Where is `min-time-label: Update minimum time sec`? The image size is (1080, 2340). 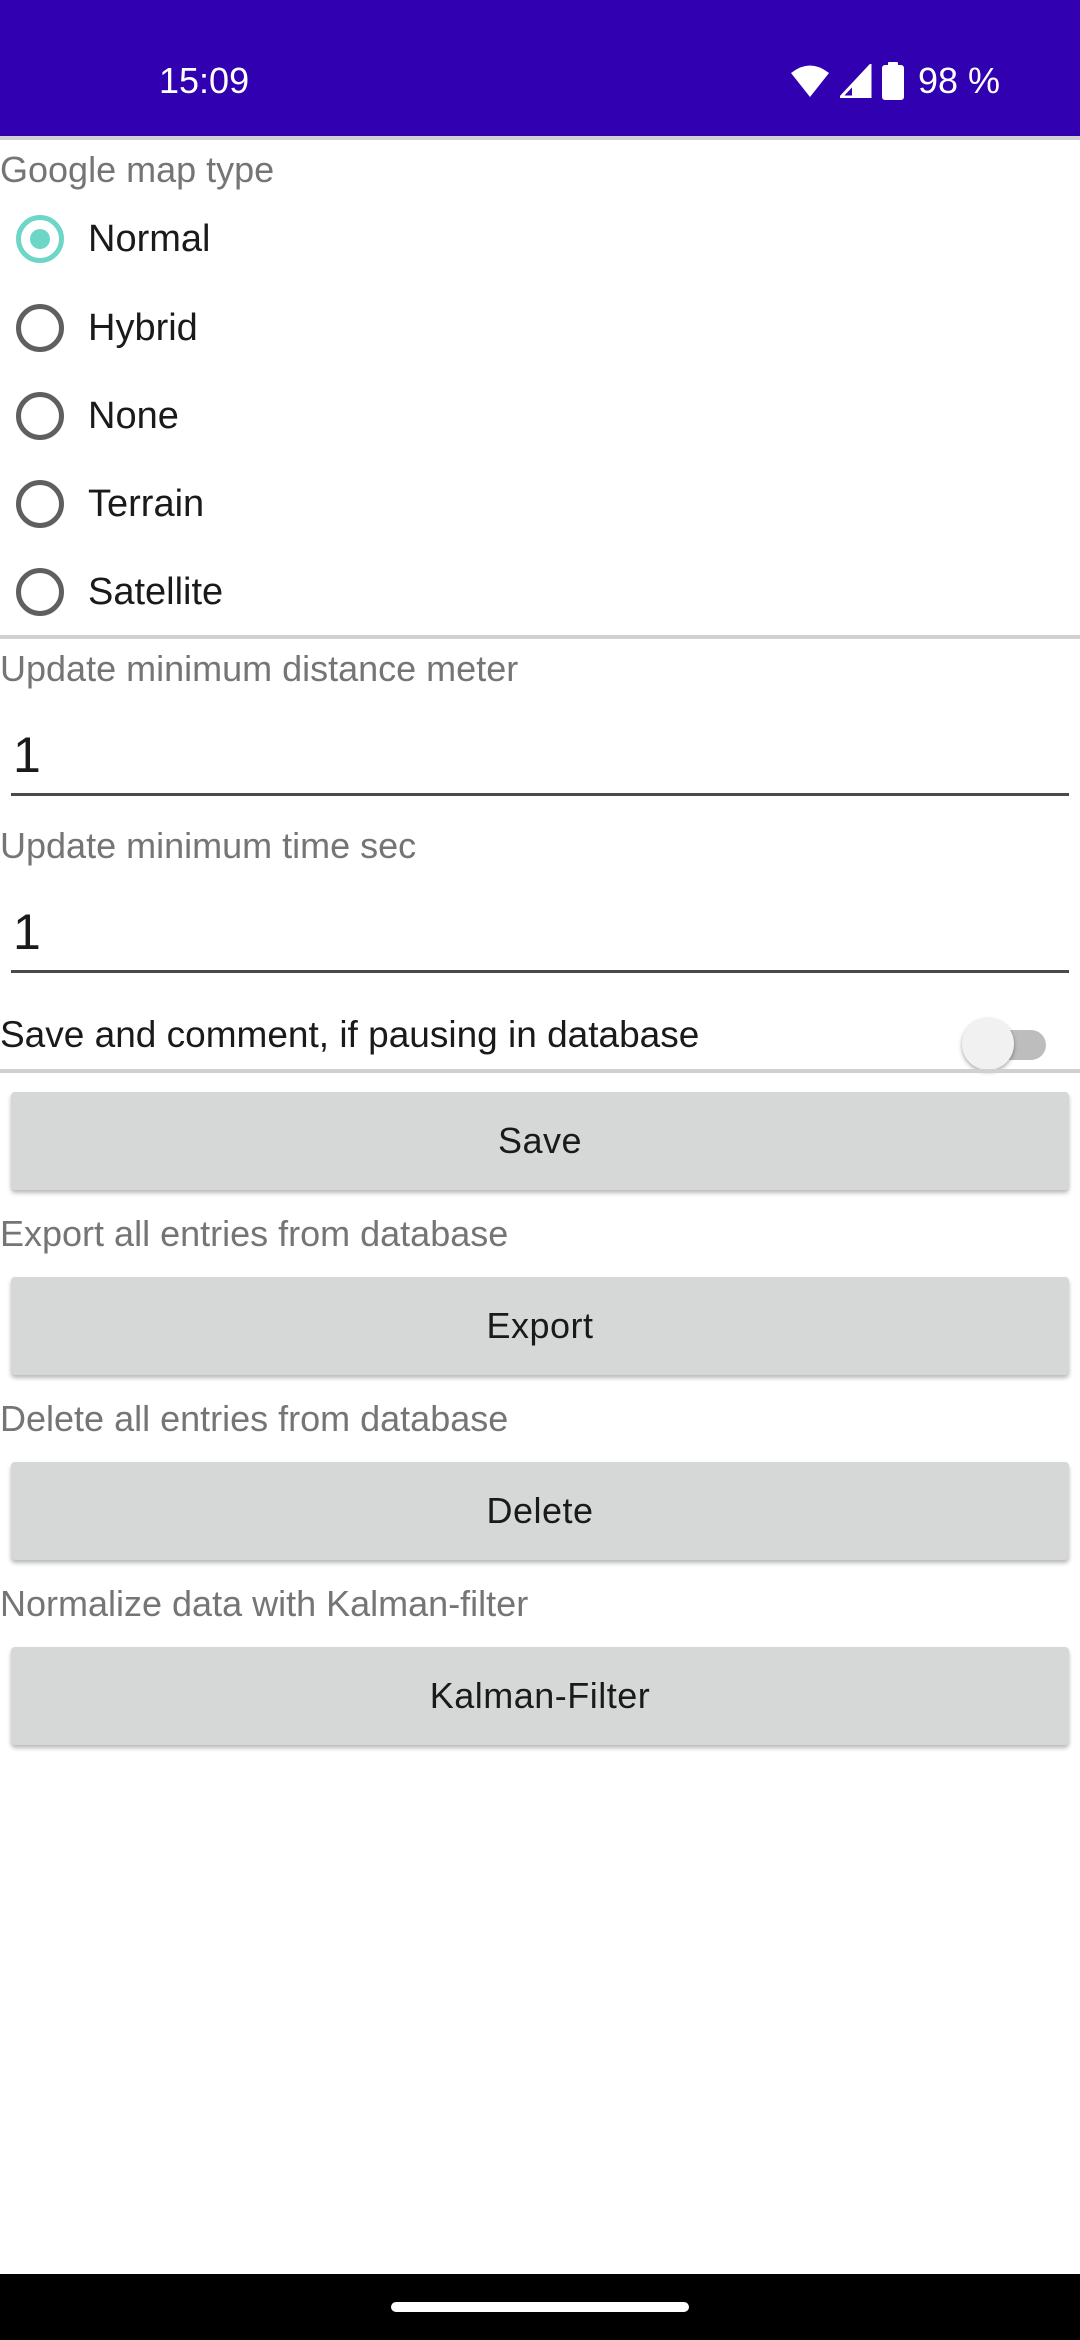 min-time-label: Update minimum time sec is located at coordinates (208, 845).